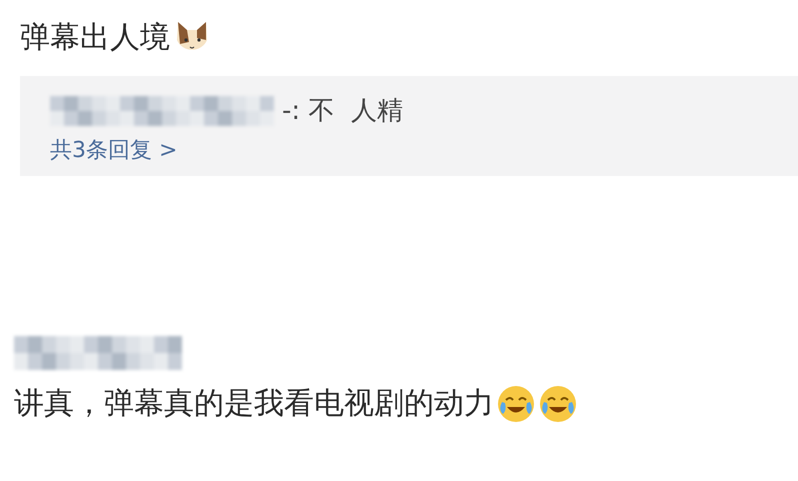  Describe the element at coordinates (342, 111) in the screenshot. I see `reply-text: -: 不 人精` at that location.